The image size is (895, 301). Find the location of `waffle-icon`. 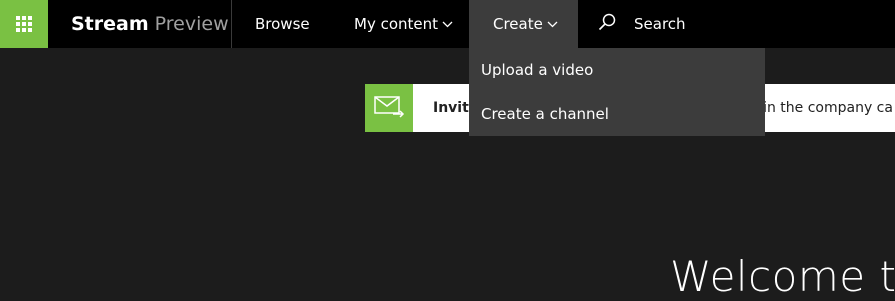

waffle-icon is located at coordinates (24, 24).